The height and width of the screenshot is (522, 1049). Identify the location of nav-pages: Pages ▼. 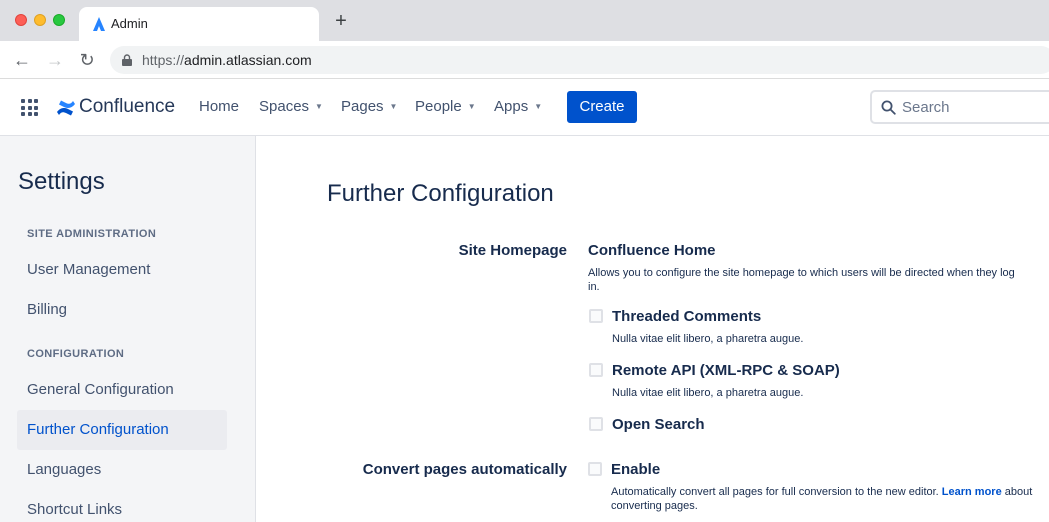
(369, 106).